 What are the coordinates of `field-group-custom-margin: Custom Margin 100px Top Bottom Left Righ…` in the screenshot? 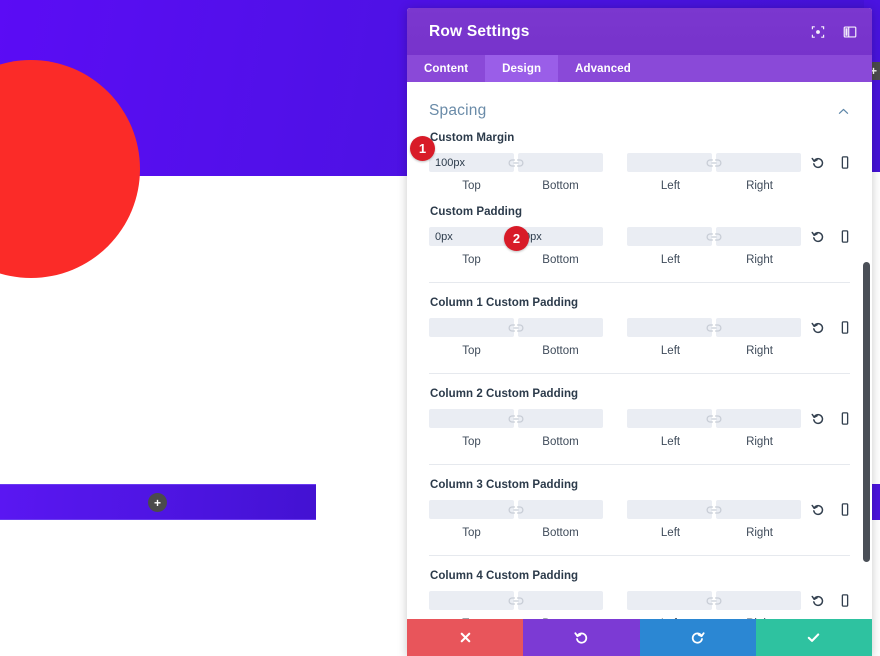 It's located at (639, 162).